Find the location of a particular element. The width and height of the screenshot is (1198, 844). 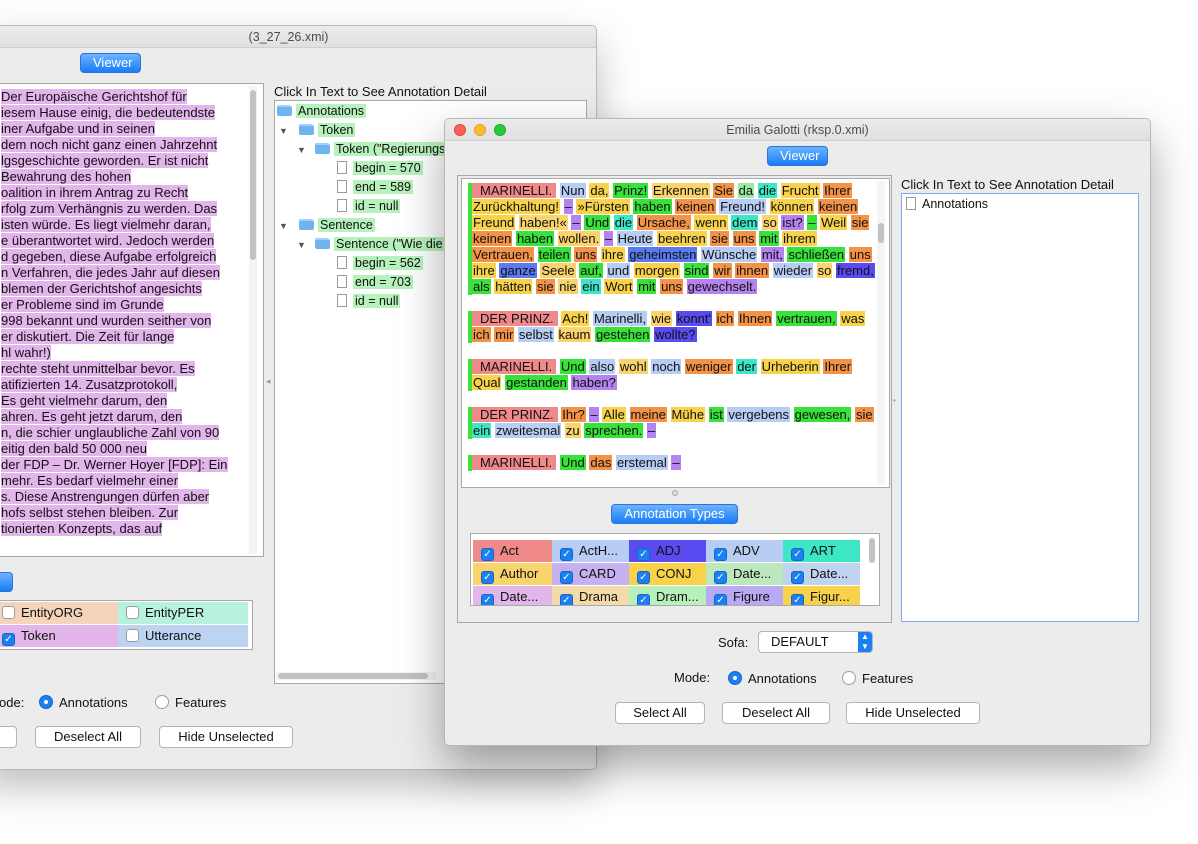

token-annotation: haben? is located at coordinates (594, 382).